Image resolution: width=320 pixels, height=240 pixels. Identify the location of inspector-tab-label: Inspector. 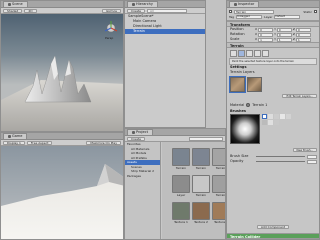
(246, 4).